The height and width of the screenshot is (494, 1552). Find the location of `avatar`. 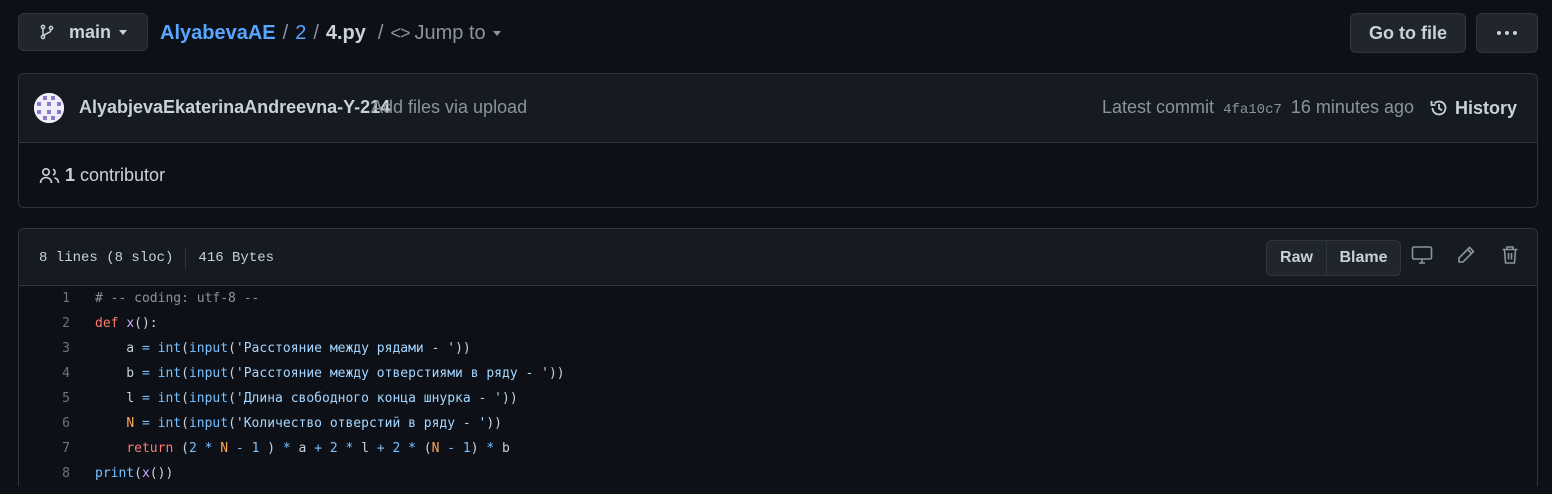

avatar is located at coordinates (49, 108).